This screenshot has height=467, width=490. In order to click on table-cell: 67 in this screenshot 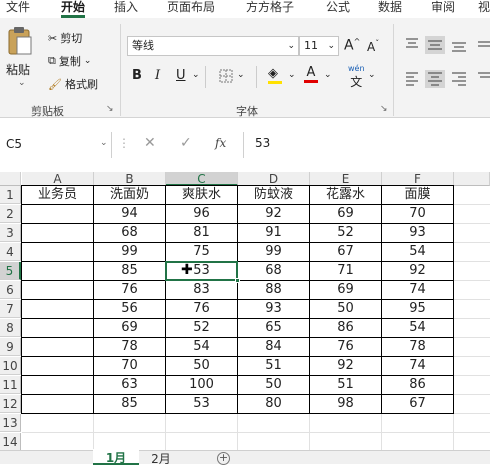, I will do `click(417, 404)`.